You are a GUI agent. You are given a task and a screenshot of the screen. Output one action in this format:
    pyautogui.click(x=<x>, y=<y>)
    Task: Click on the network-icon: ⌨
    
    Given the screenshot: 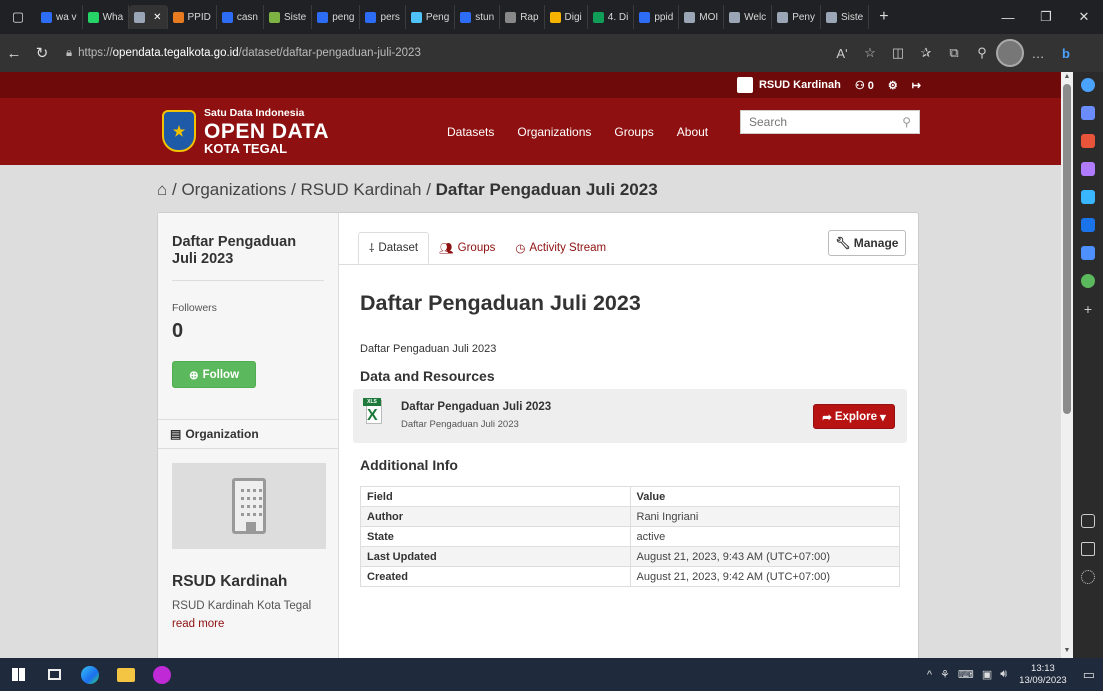 What is the action you would take?
    pyautogui.click(x=966, y=674)
    